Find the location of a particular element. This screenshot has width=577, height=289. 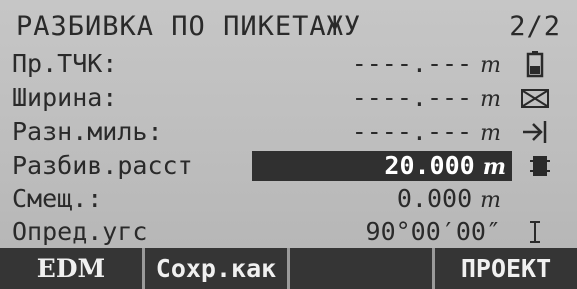

battery-icon is located at coordinates (535, 63).